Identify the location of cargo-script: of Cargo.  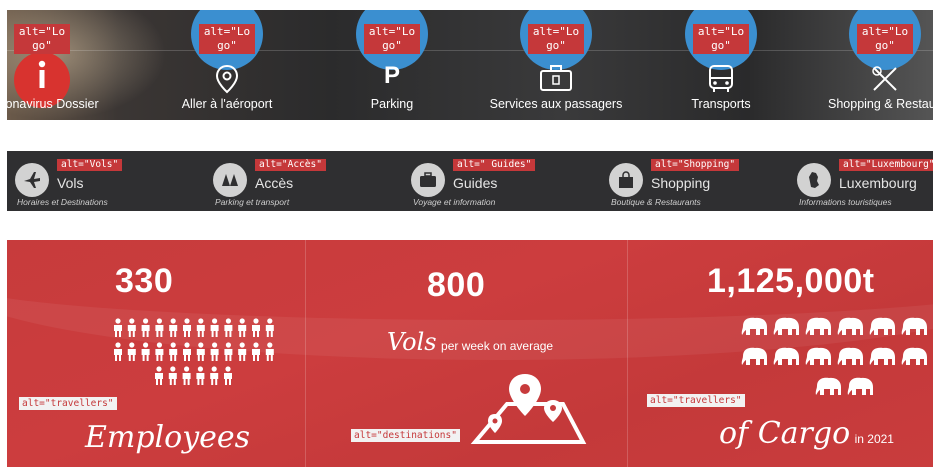
(785, 433).